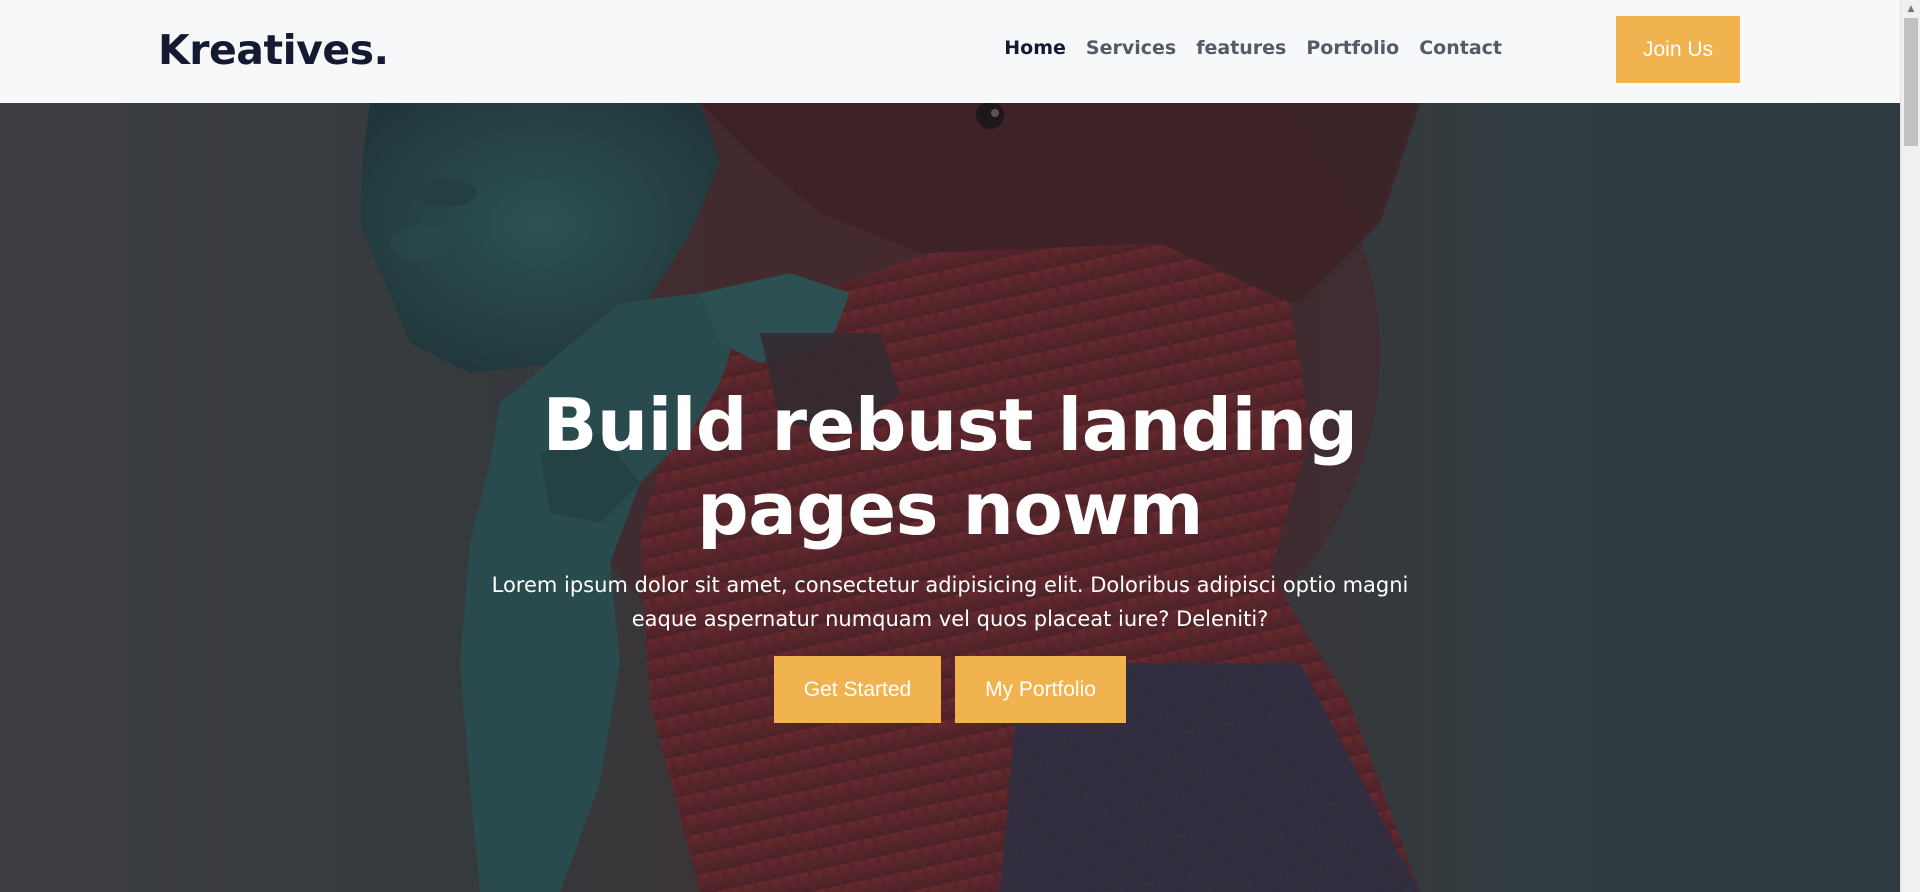  I want to click on nav-link-portfolio: Portfolio, so click(1352, 48).